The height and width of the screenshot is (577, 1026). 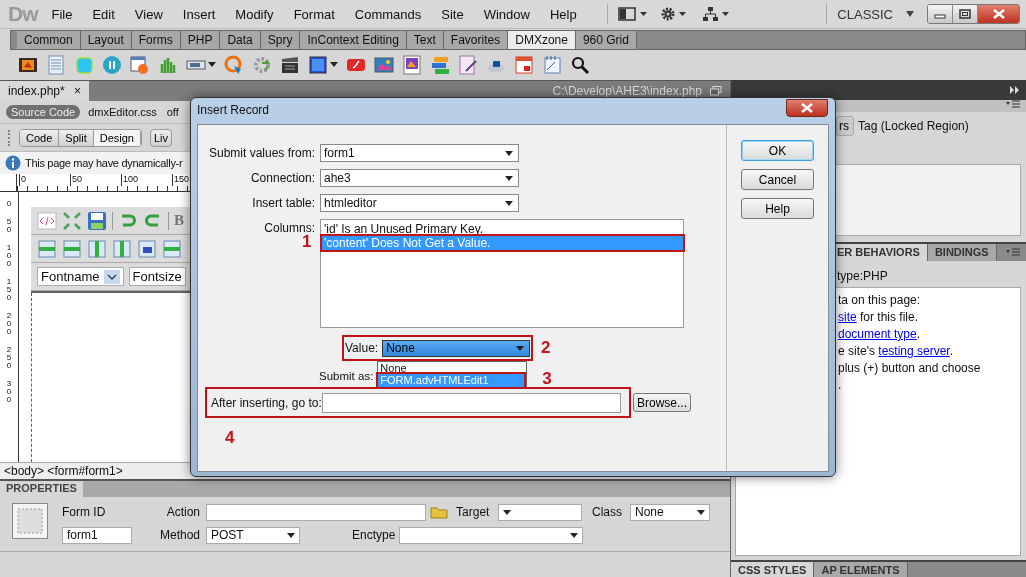 I want to click on field-label: Action, so click(x=183, y=512).